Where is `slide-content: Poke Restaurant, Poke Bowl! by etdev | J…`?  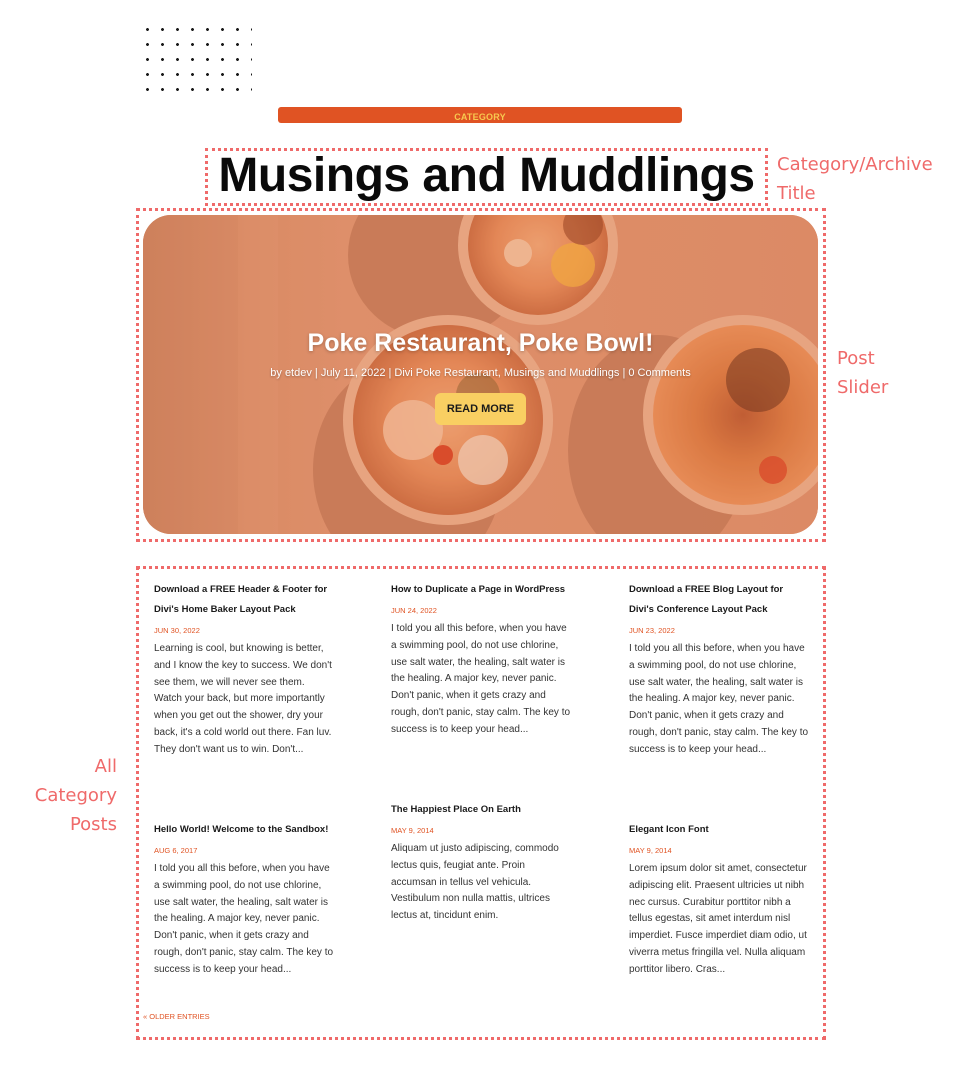 slide-content: Poke Restaurant, Poke Bowl! by etdev | J… is located at coordinates (480, 376).